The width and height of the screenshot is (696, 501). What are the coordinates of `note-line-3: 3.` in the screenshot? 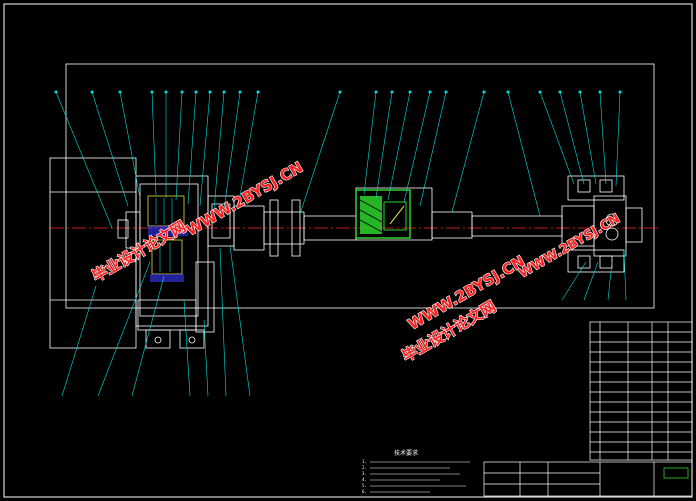 It's located at (364, 473).